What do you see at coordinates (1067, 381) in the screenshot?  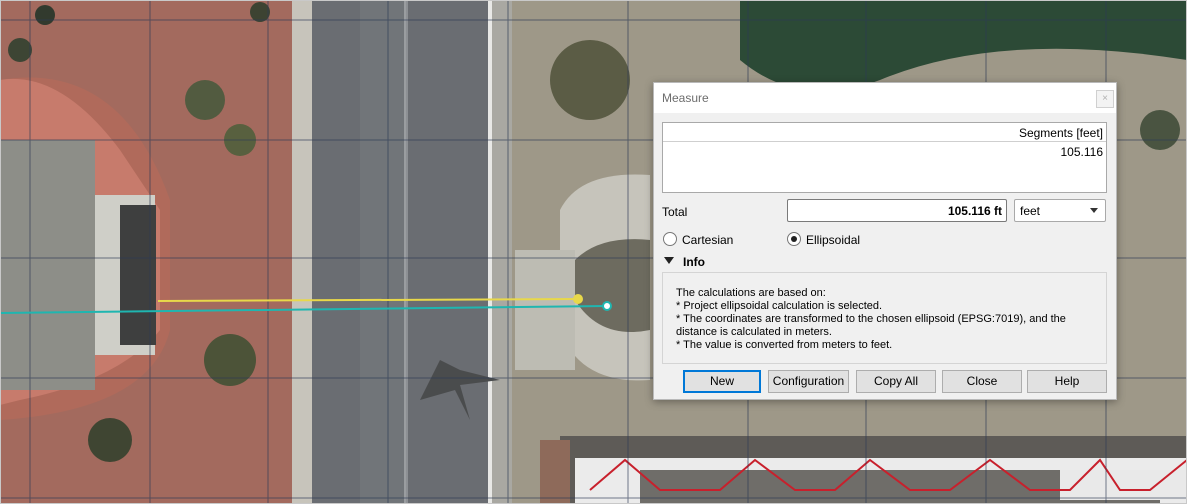 I see `help-button: Help` at bounding box center [1067, 381].